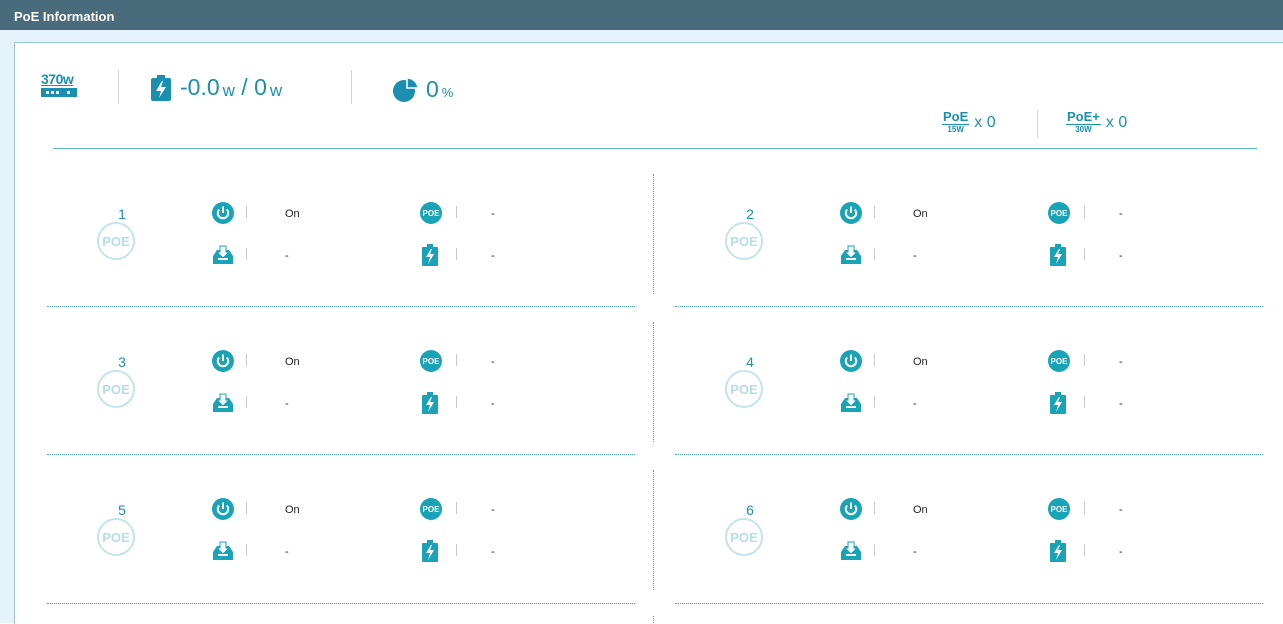  I want to click on poe-count-value: x 0, so click(985, 122).